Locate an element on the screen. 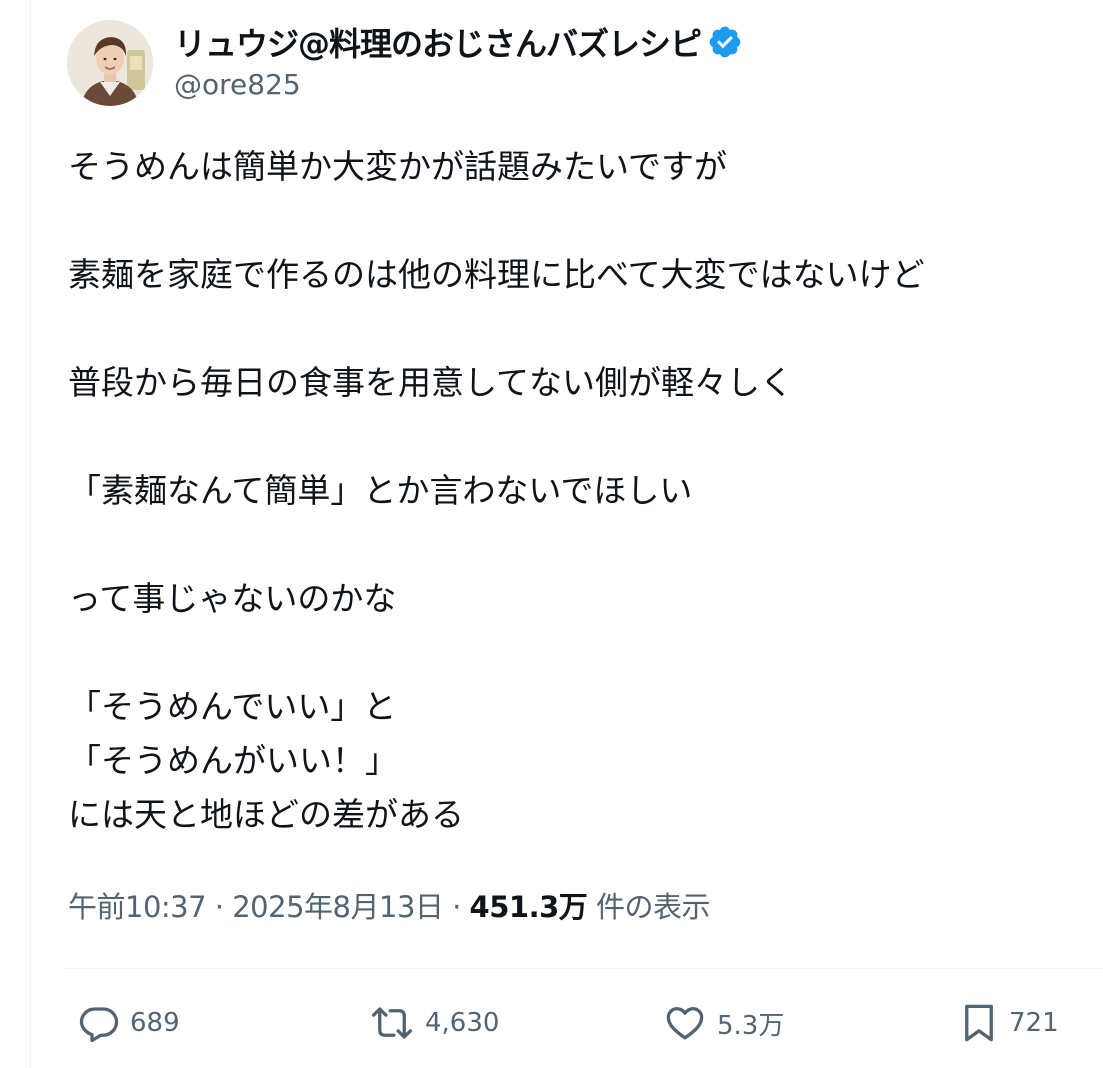 The width and height of the screenshot is (1103, 1068). reply-count: 689 is located at coordinates (155, 1023).